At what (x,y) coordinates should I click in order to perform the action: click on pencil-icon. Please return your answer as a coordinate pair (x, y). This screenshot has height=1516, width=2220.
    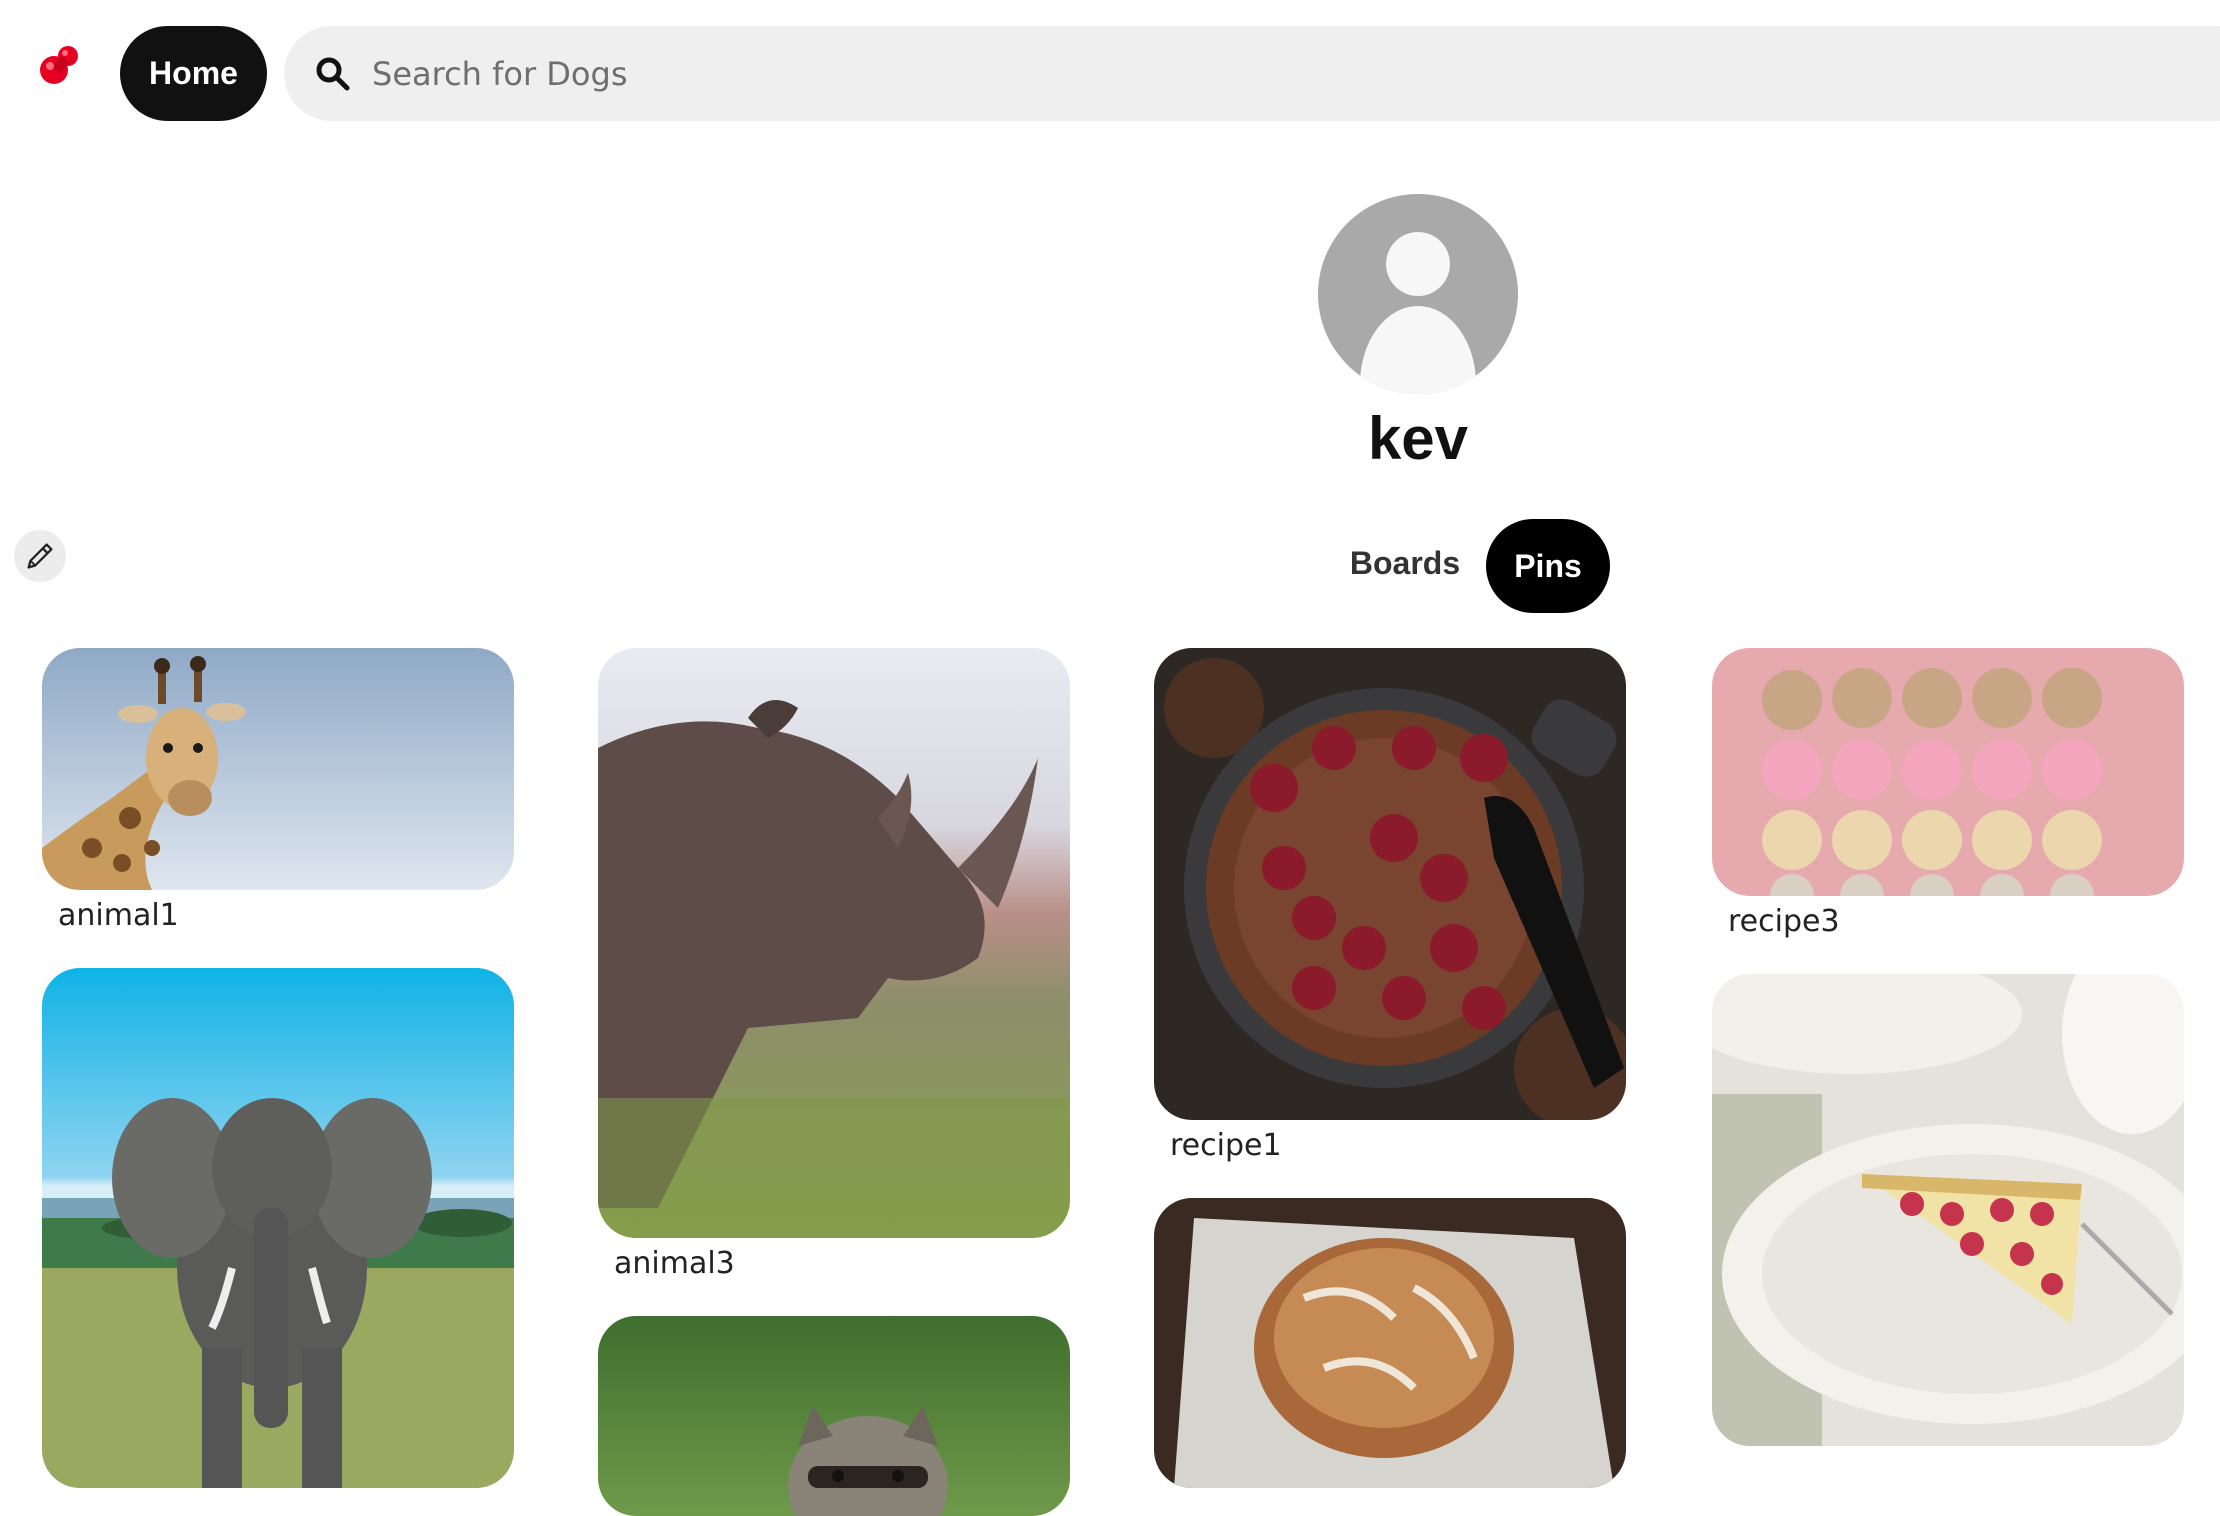
    Looking at the image, I should click on (40, 556).